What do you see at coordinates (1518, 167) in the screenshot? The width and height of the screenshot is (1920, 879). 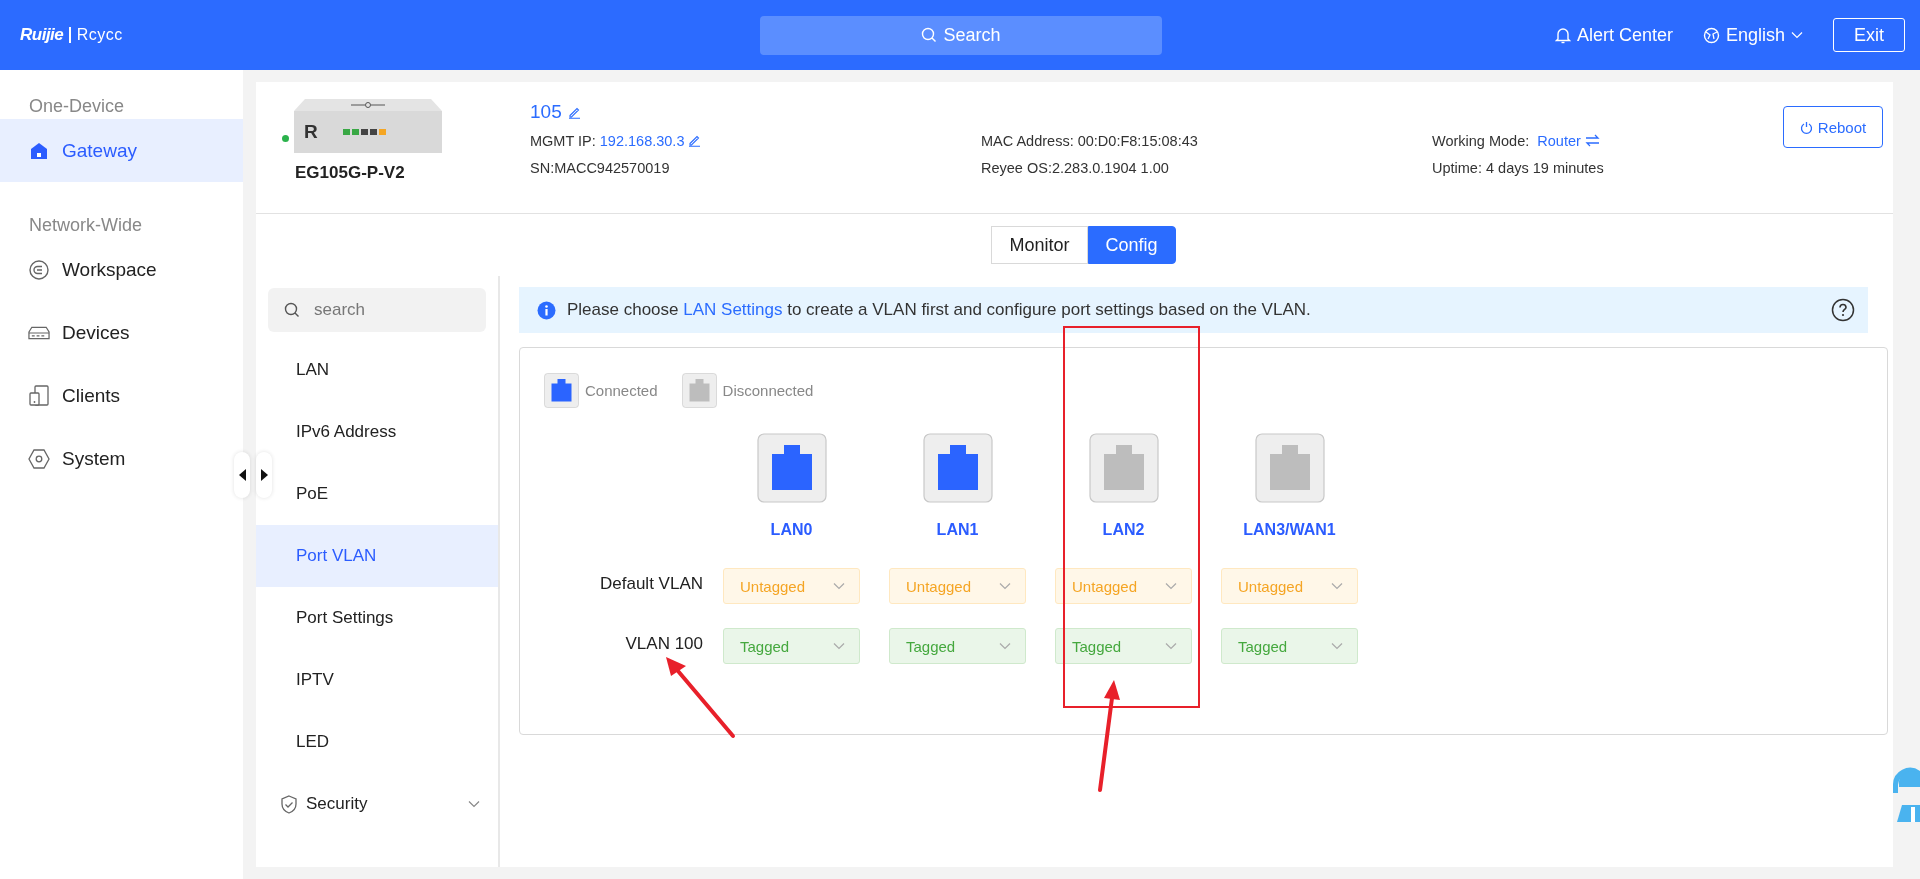 I see `uptime: Uptime: 4 days 19 minutes` at bounding box center [1518, 167].